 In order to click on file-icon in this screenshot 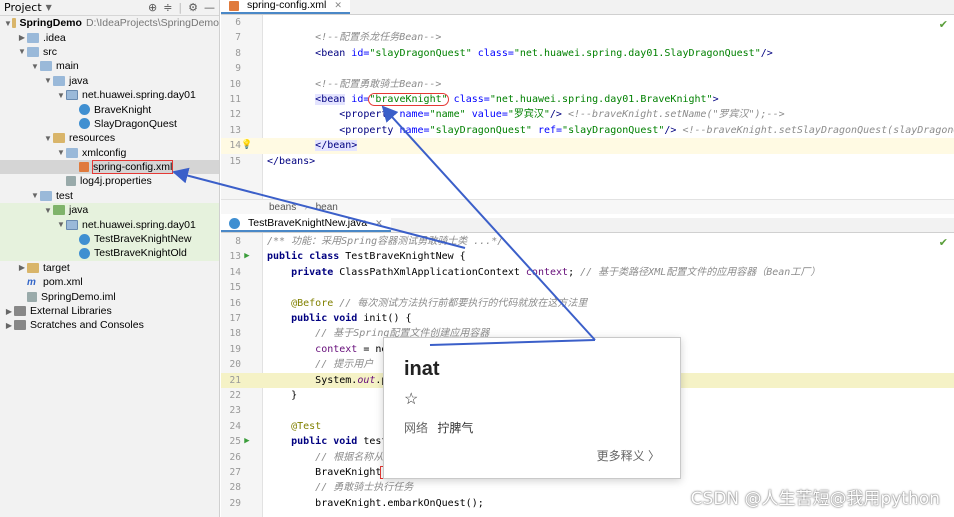, I will do `click(32, 296)`.